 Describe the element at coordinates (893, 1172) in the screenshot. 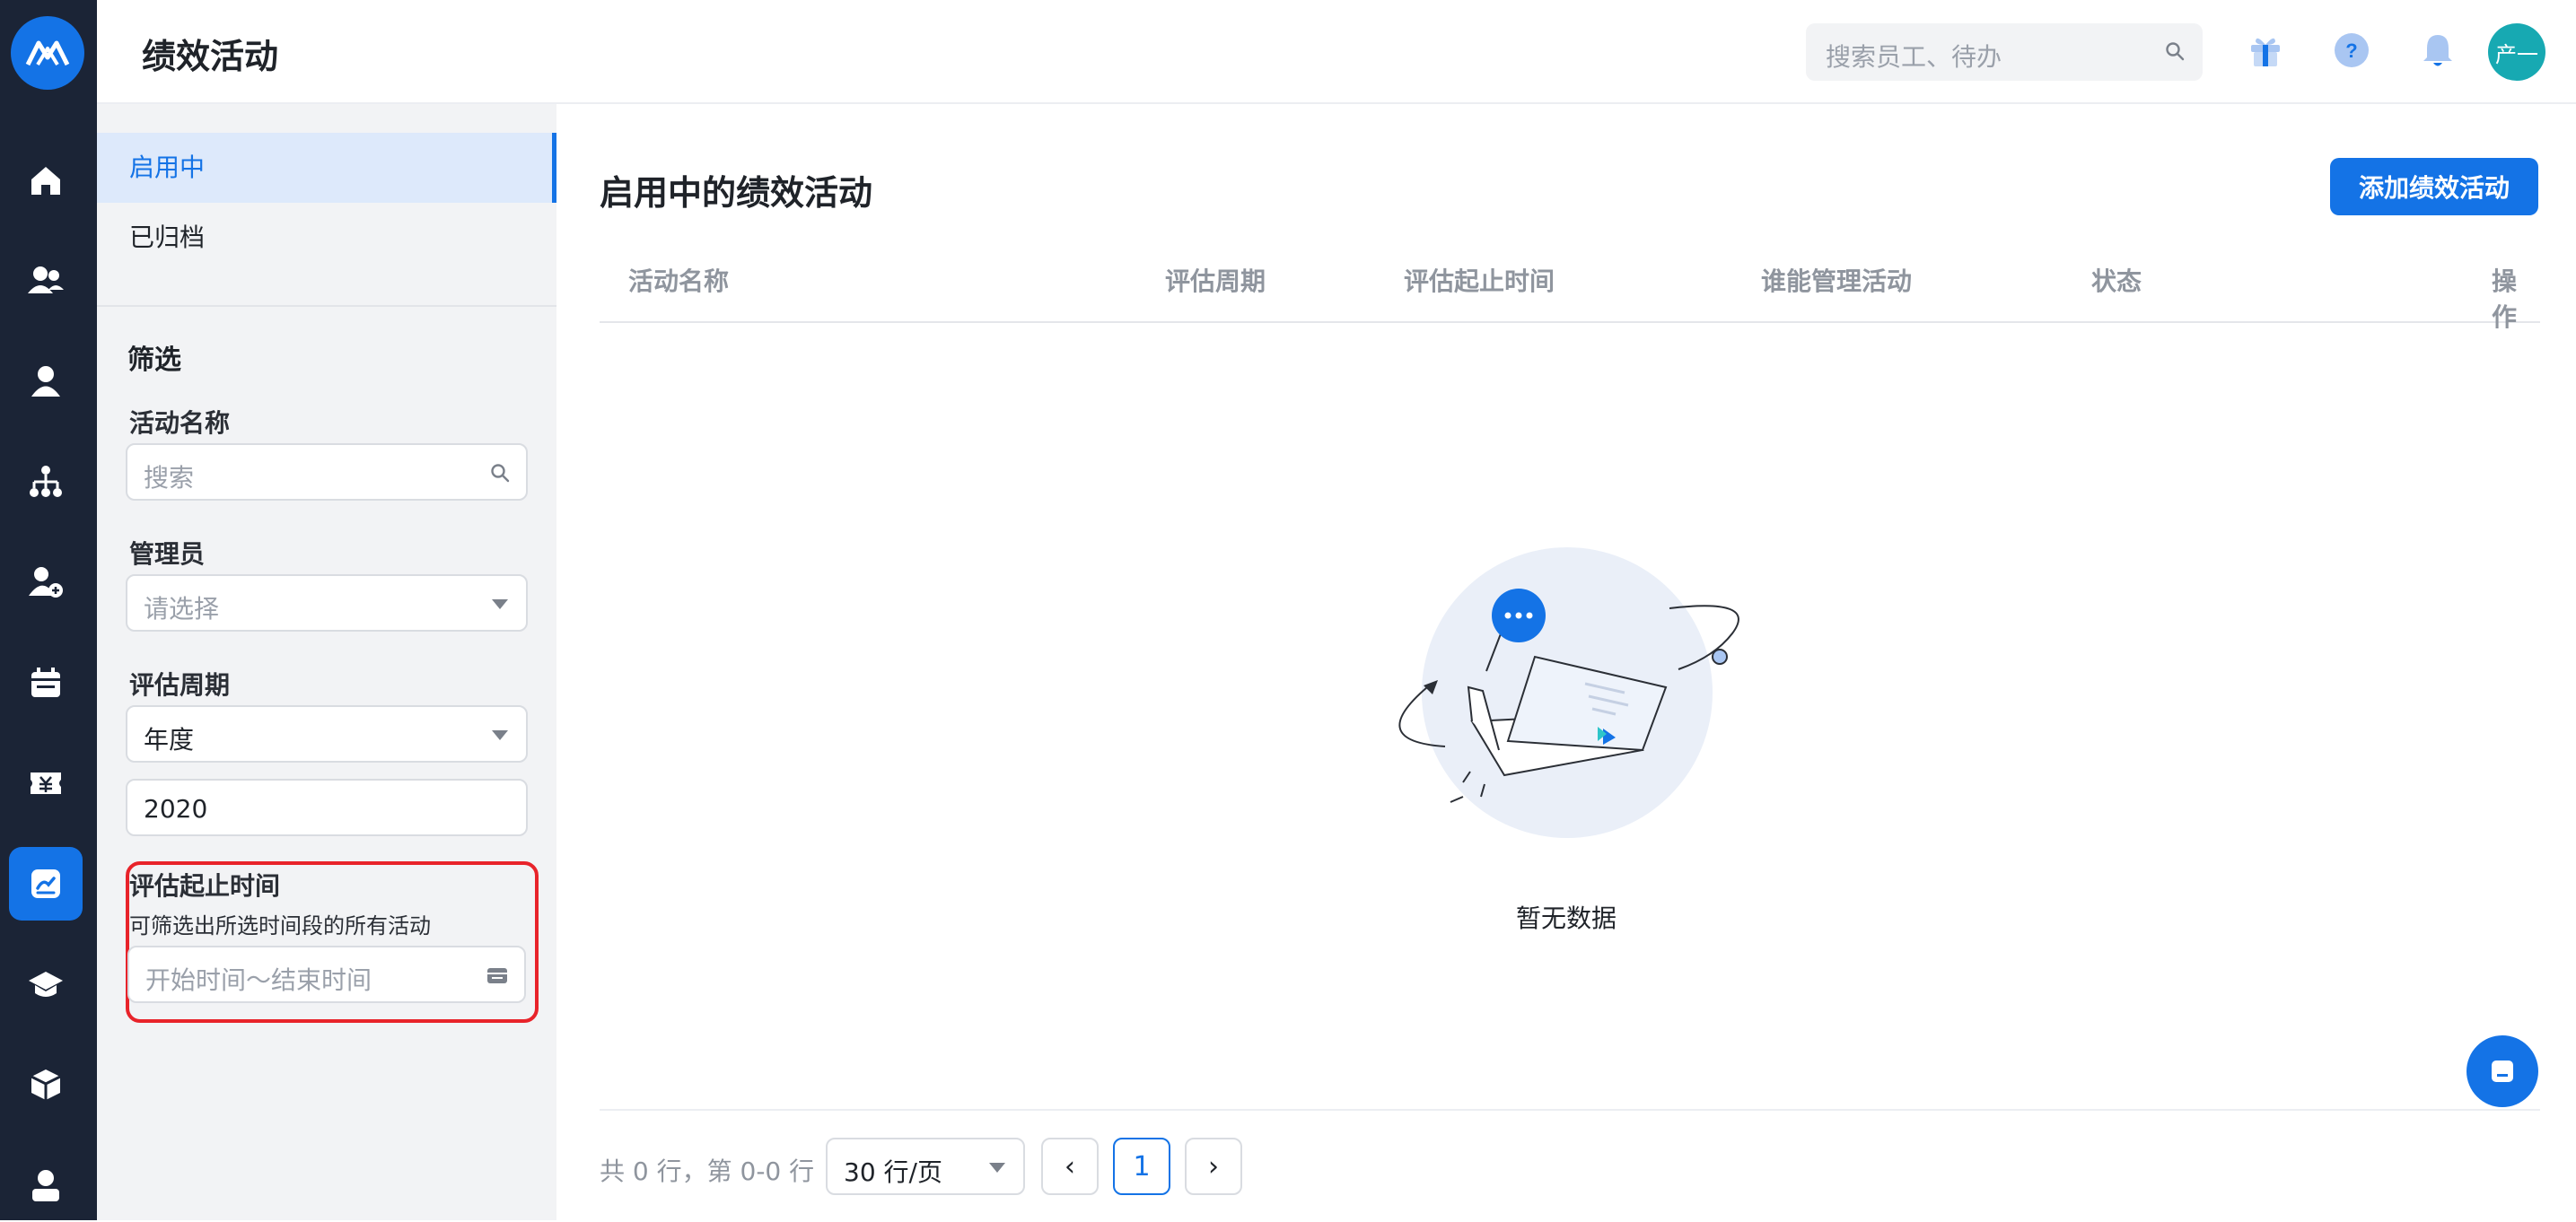

I see `page-size-value: 30 行/页` at that location.